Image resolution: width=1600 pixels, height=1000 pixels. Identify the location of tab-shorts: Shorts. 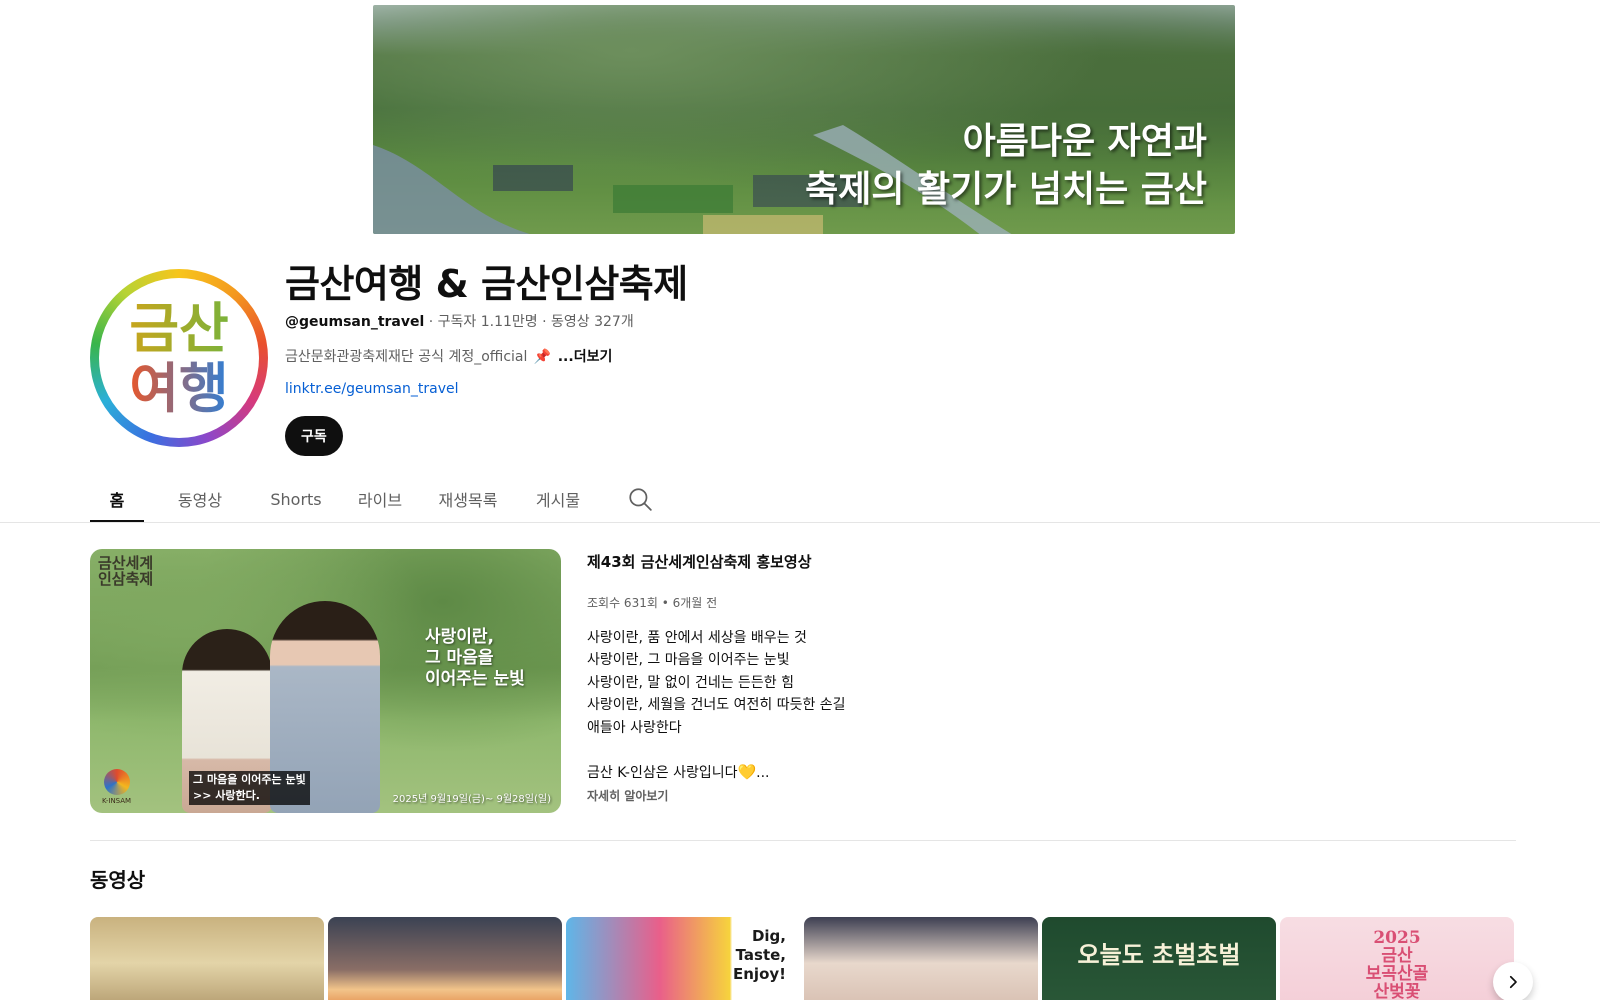
(296, 499).